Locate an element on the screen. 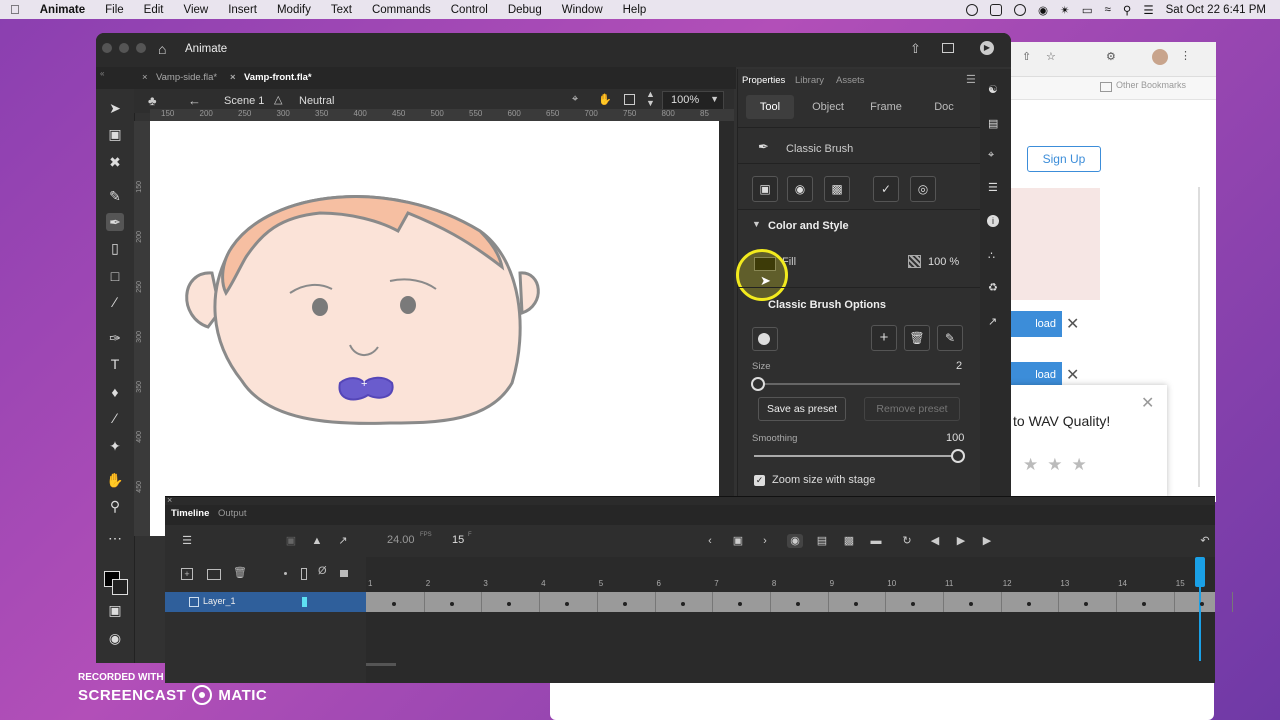 This screenshot has height=720, width=1280. symbol-name: Neutral is located at coordinates (316, 101).